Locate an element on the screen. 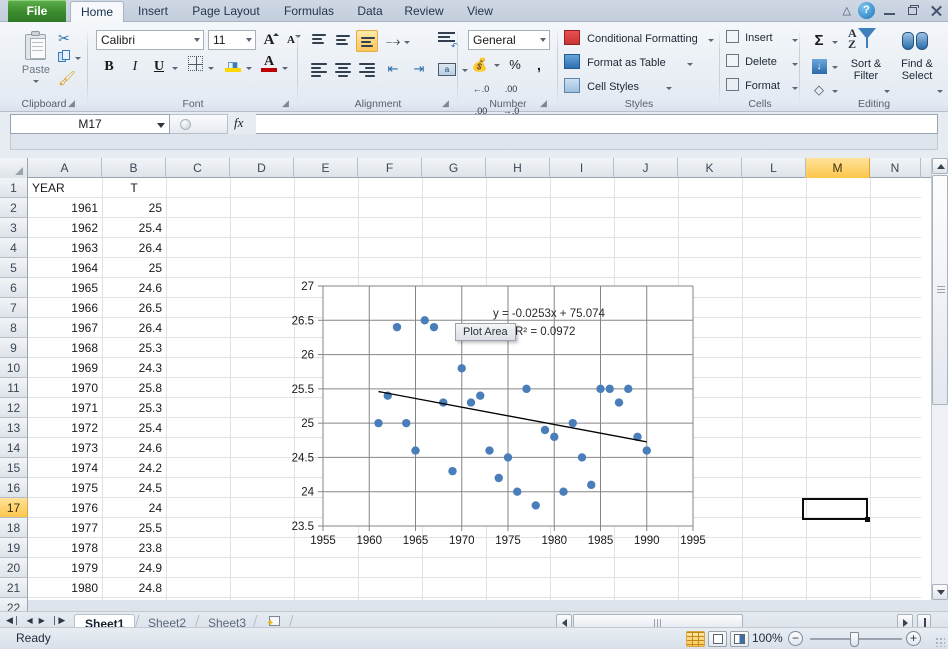 This screenshot has width=948, height=649. zoom-level: 100% is located at coordinates (767, 638).